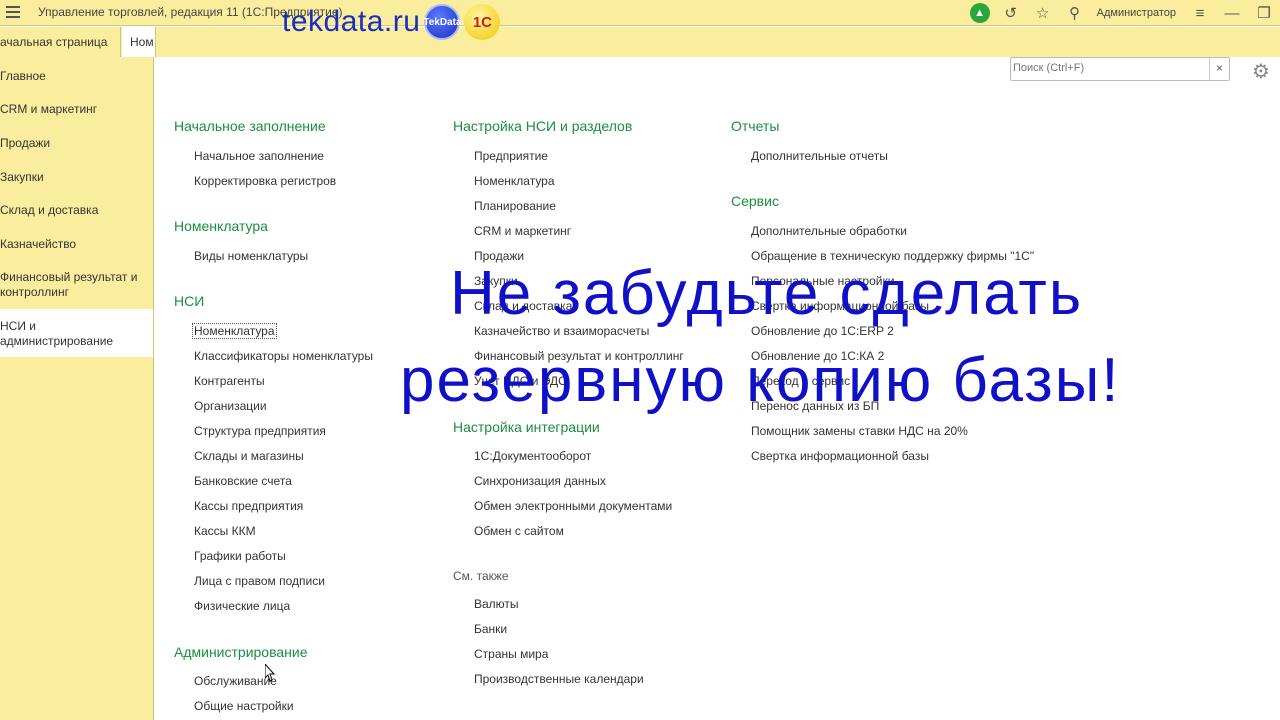 The width and height of the screenshot is (1280, 720). I want to click on search-box: ×, so click(1120, 69).